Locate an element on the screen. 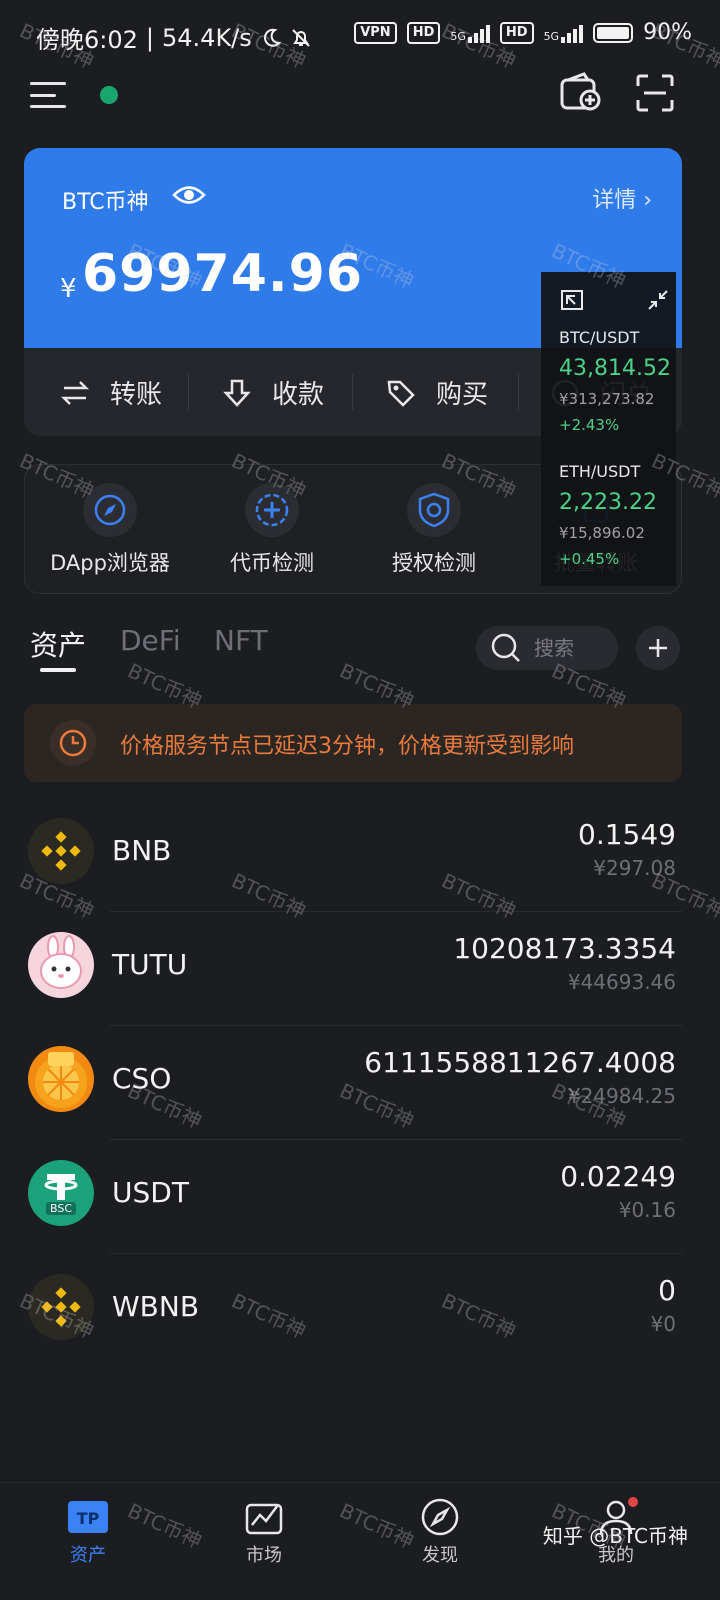  asset-value: ¥0.16 is located at coordinates (647, 1210).